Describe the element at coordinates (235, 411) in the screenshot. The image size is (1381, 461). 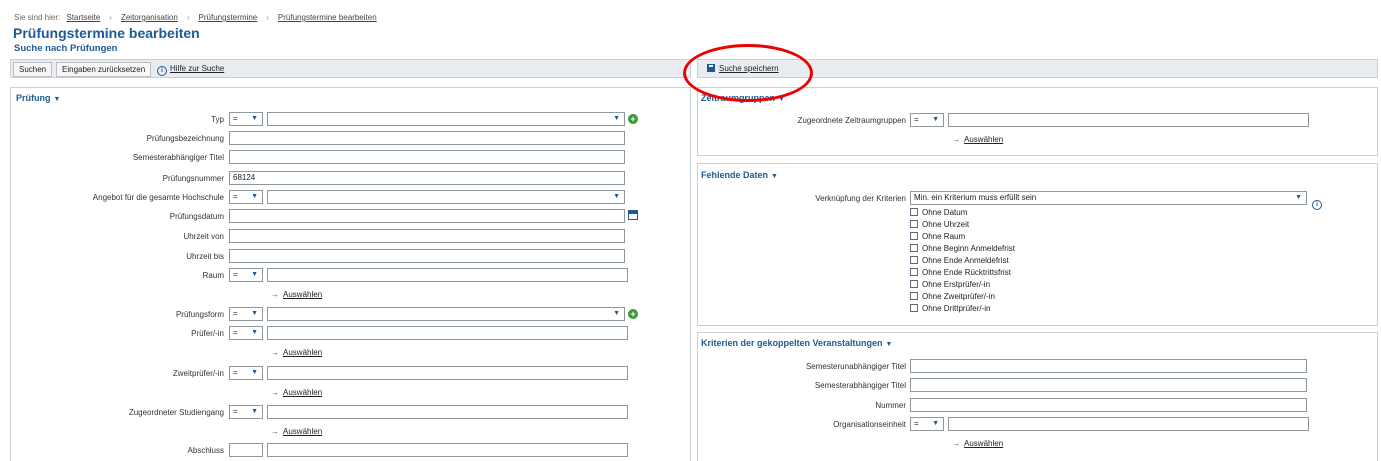
I see `studiengang-operator-value: =` at that location.